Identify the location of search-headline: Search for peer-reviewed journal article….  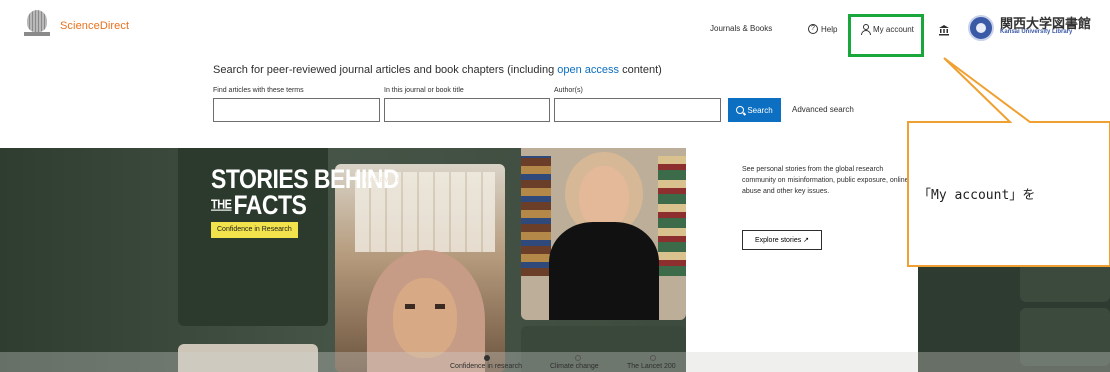
(437, 70).